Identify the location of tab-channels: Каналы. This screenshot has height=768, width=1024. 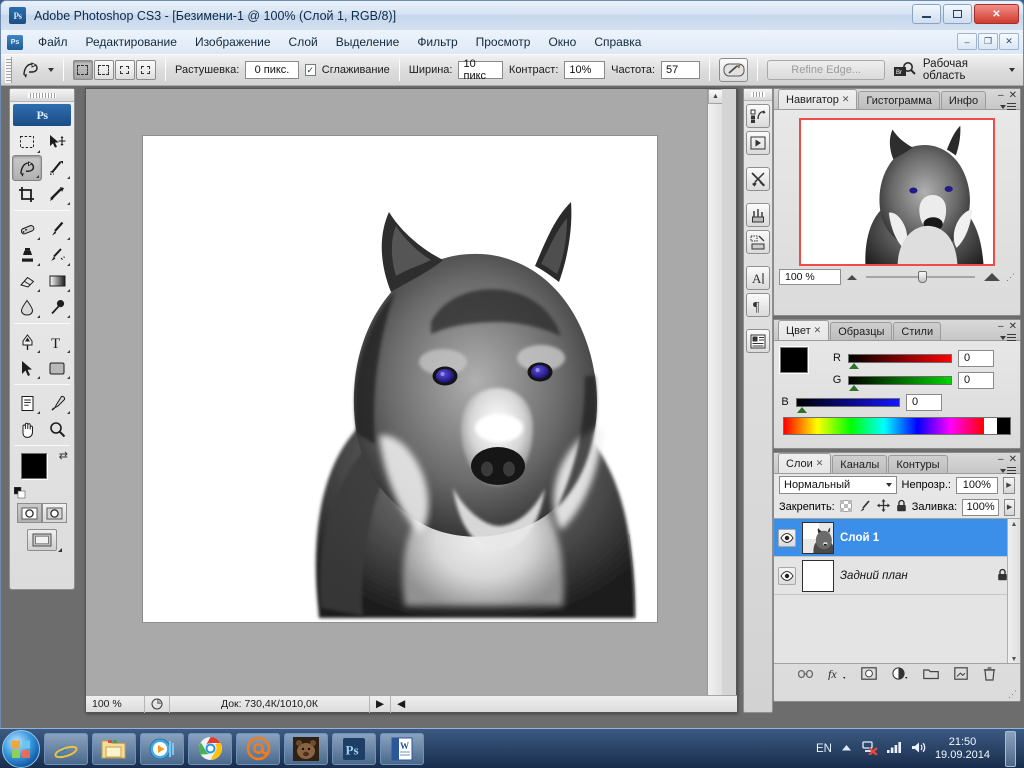
(860, 464).